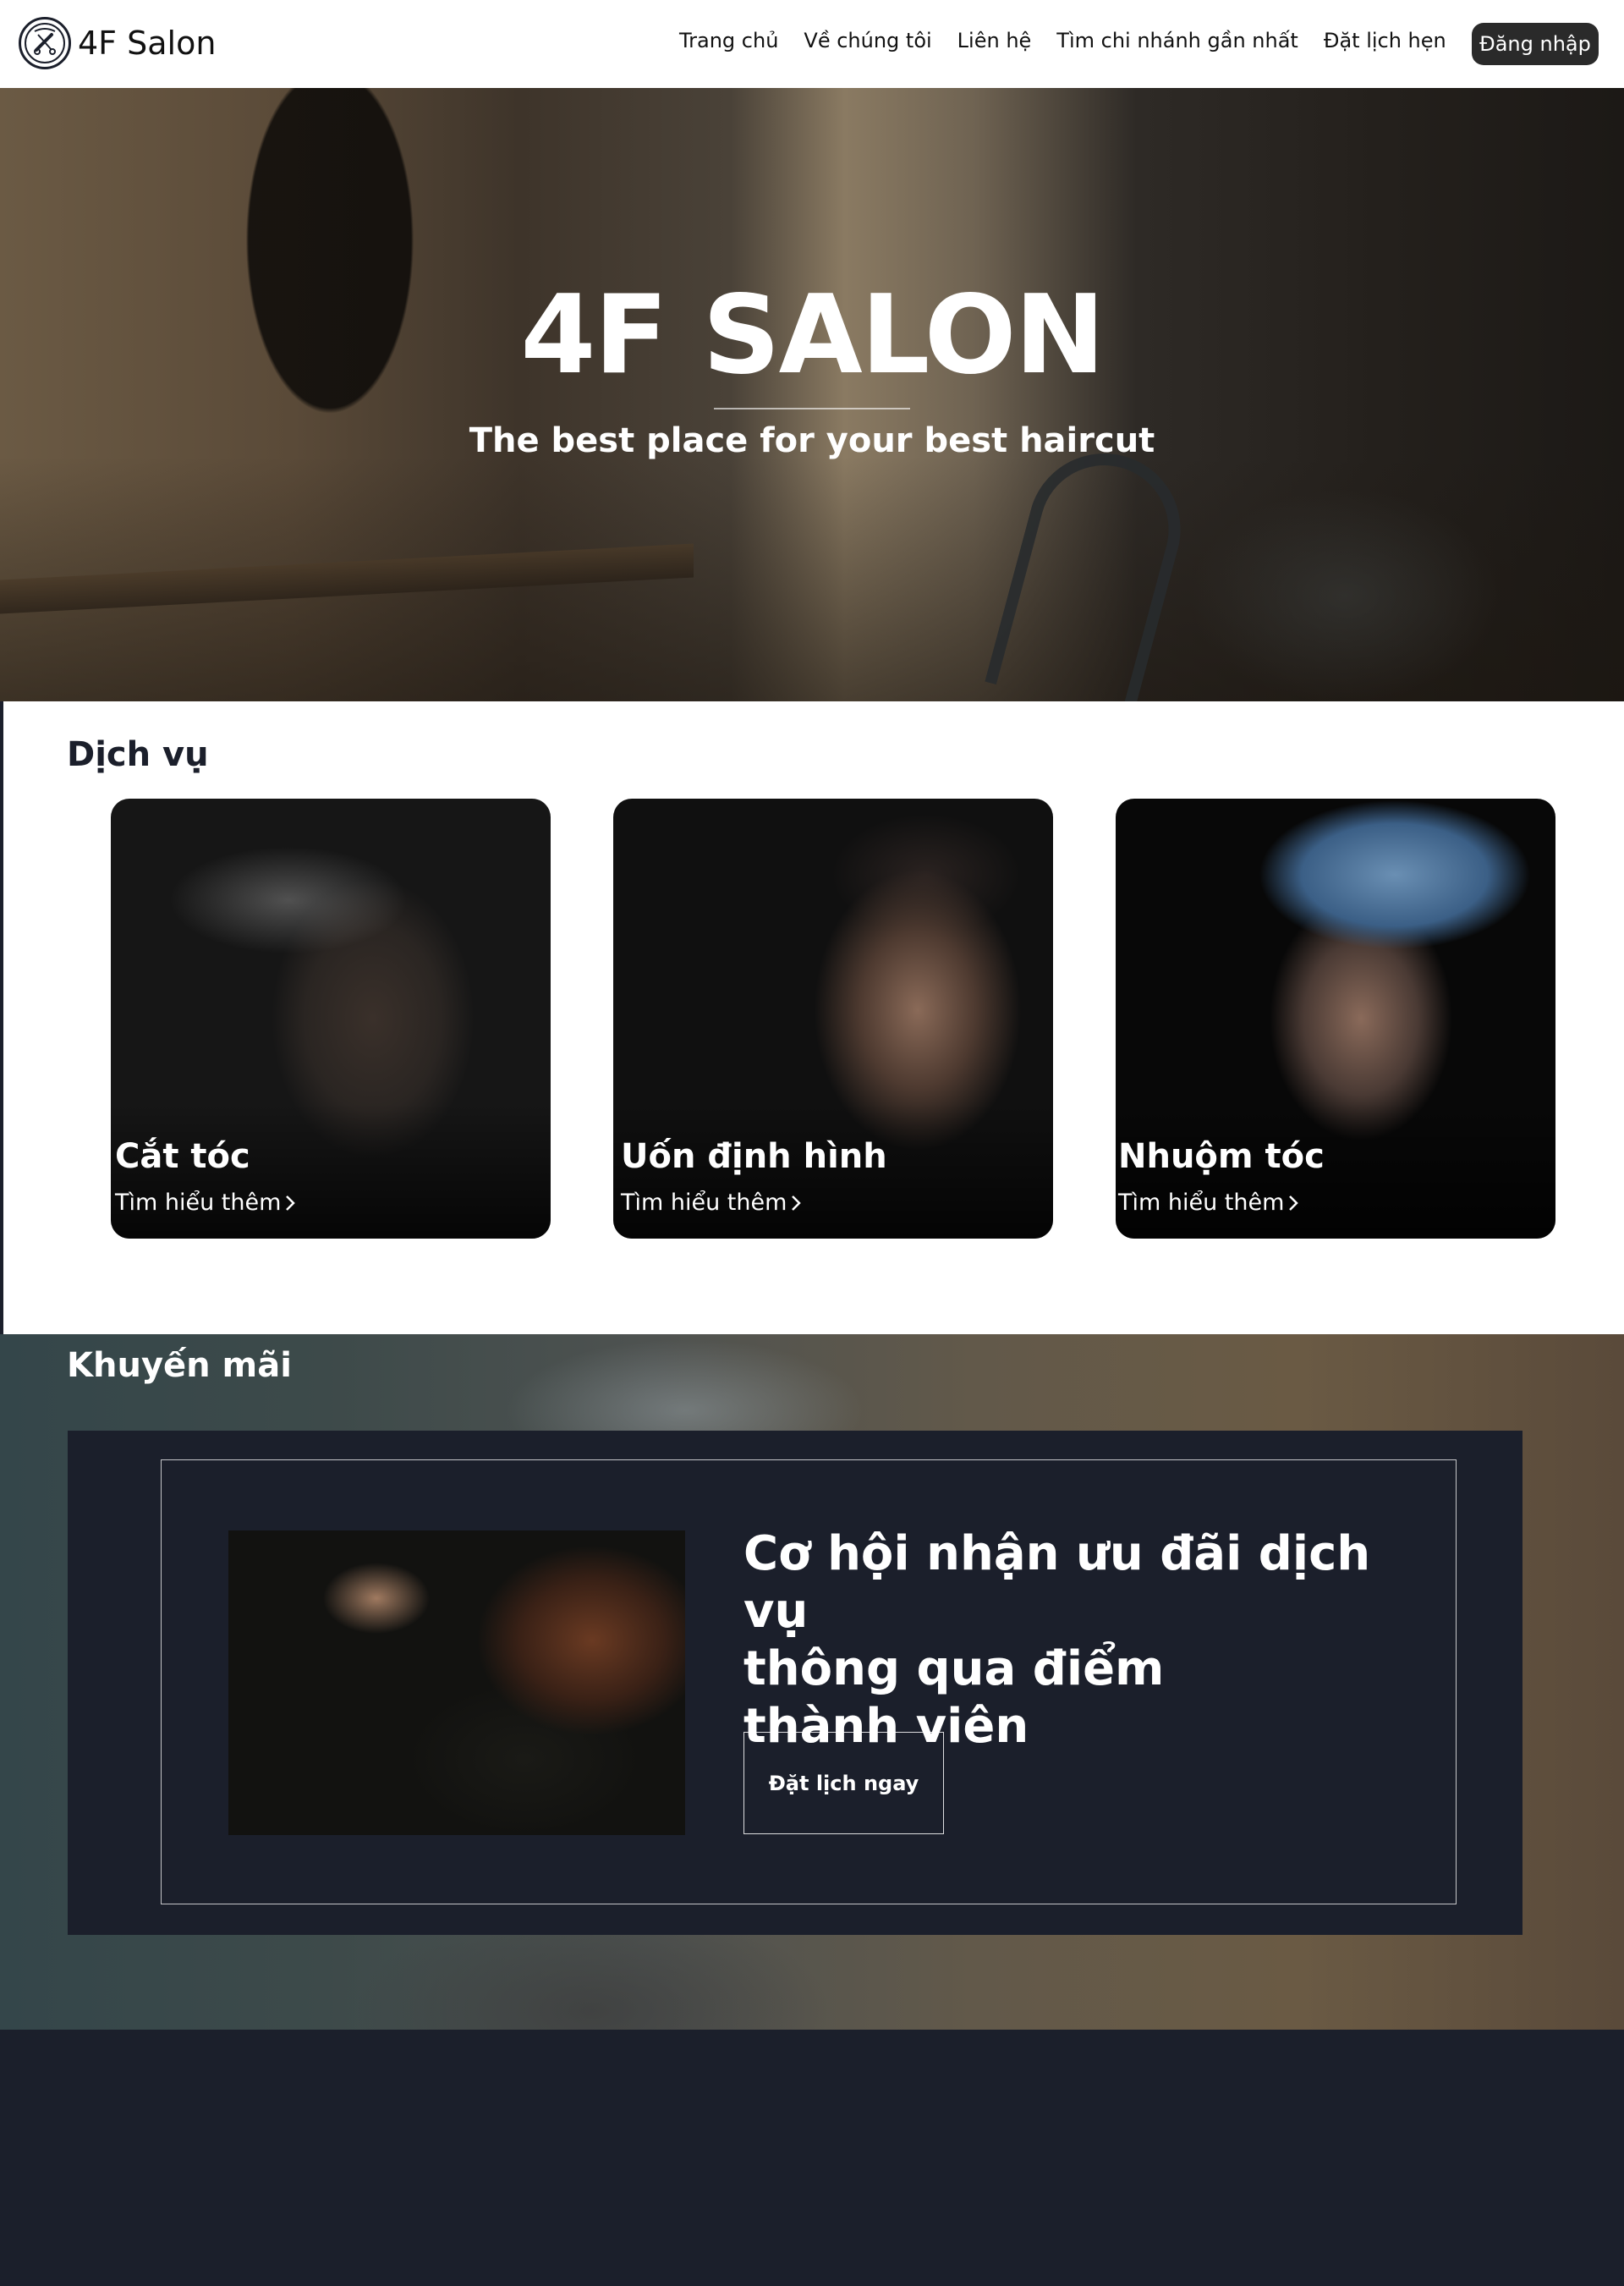  What do you see at coordinates (1057, 1582) in the screenshot?
I see `promo-heading-line: Cơ hội nhận ưu đãi dịch vụ` at bounding box center [1057, 1582].